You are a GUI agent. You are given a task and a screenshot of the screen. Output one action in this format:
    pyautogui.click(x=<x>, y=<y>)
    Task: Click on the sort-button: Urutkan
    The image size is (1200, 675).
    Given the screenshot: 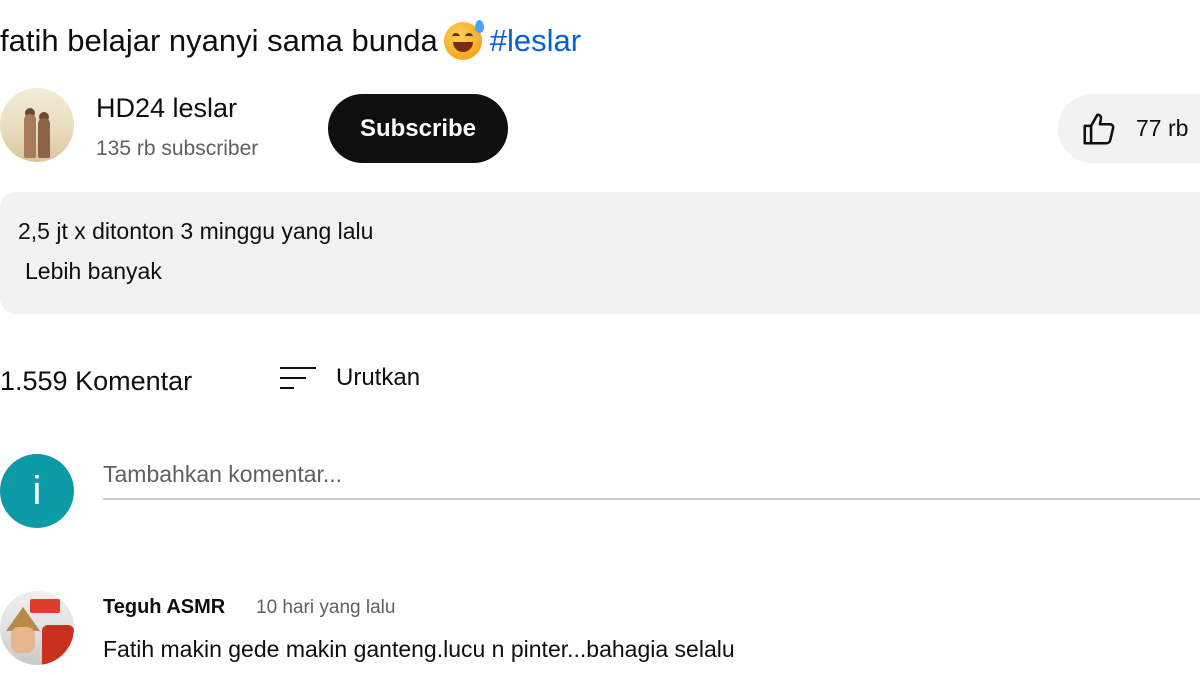 What is the action you would take?
    pyautogui.click(x=350, y=378)
    